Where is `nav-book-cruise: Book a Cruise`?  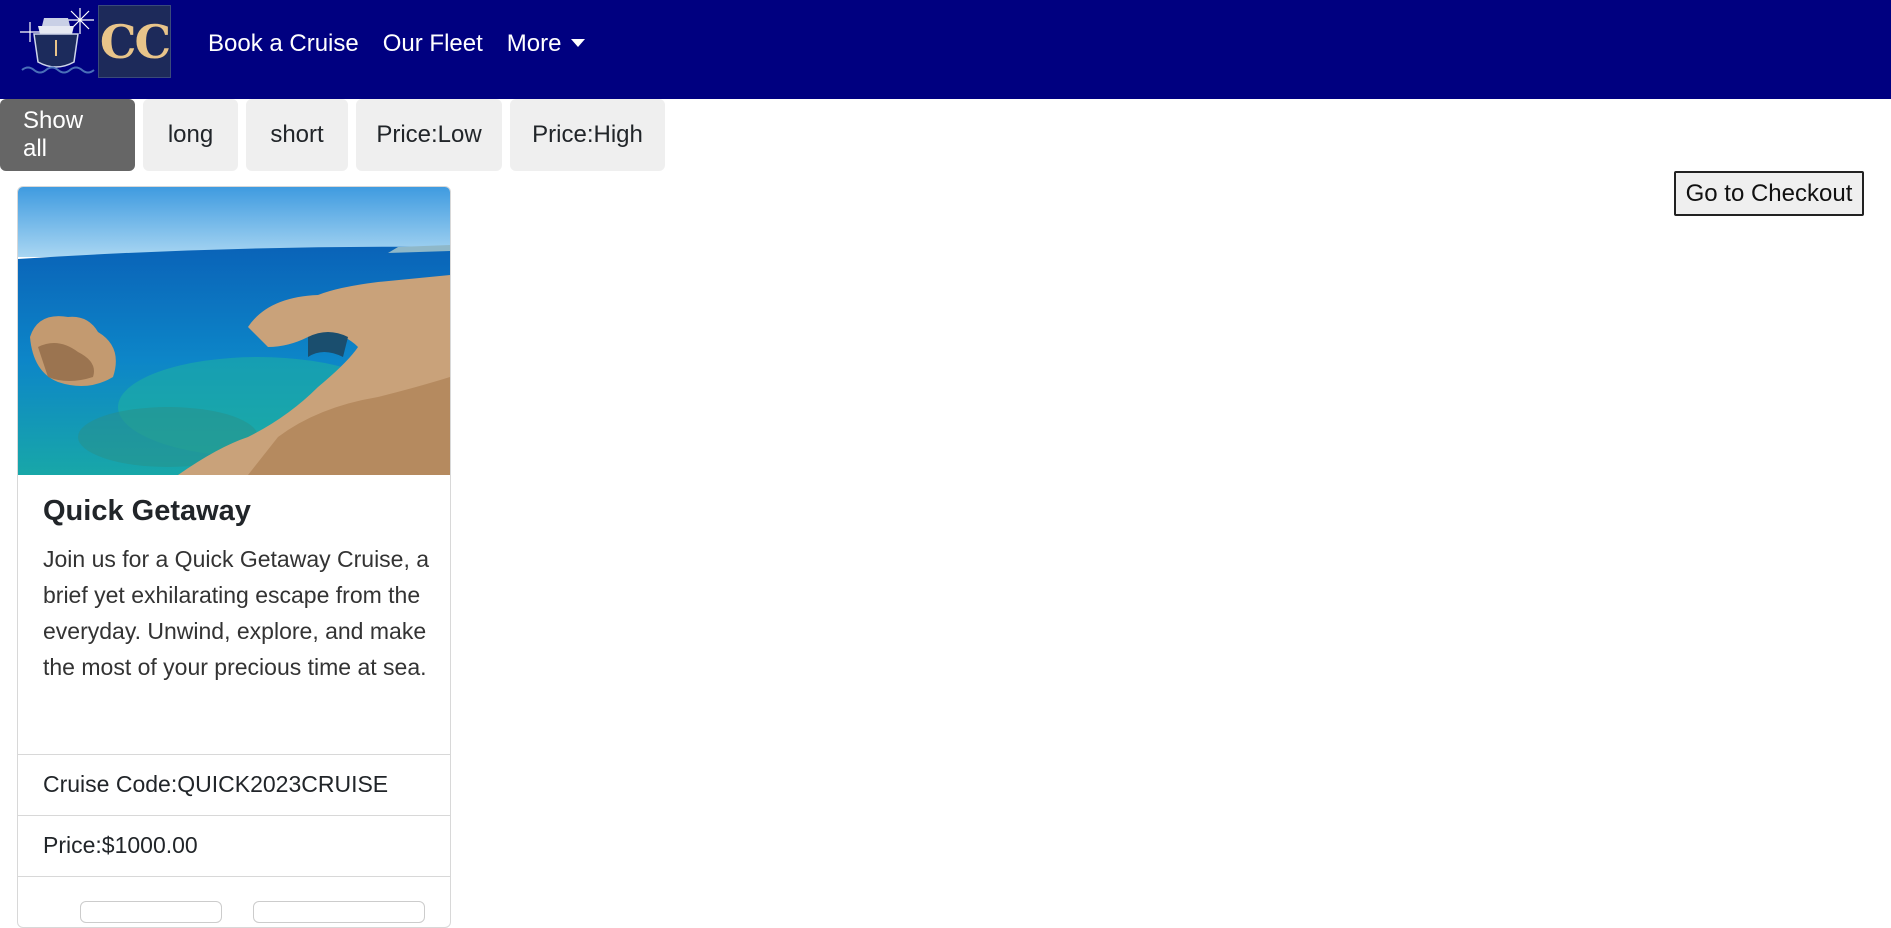
nav-book-cruise: Book a Cruise is located at coordinates (283, 44).